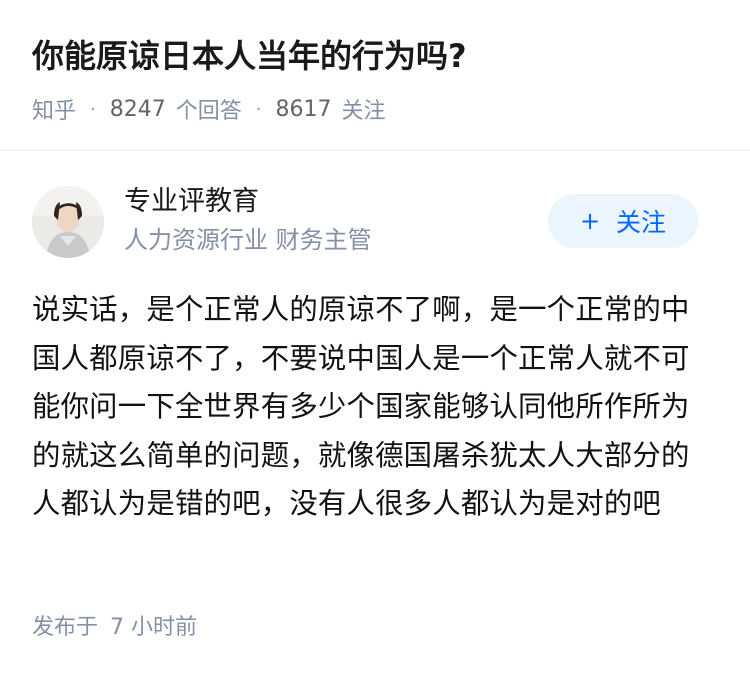 The image size is (750, 678). I want to click on author-name: 专业评教育, so click(191, 202).